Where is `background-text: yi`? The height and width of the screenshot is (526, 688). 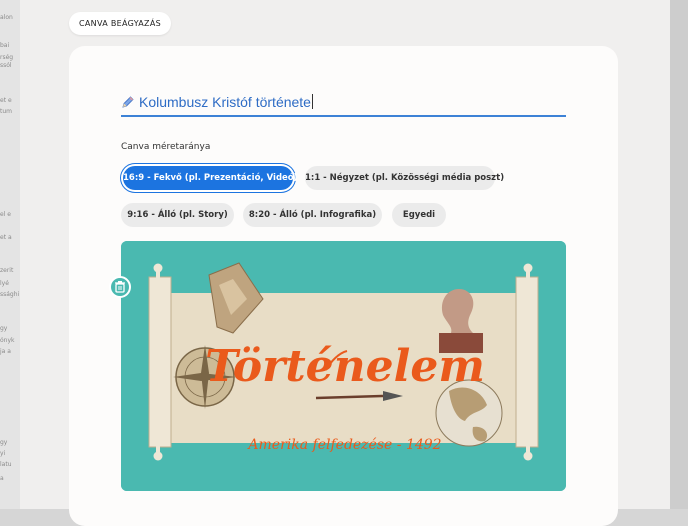 background-text: yi is located at coordinates (3, 453).